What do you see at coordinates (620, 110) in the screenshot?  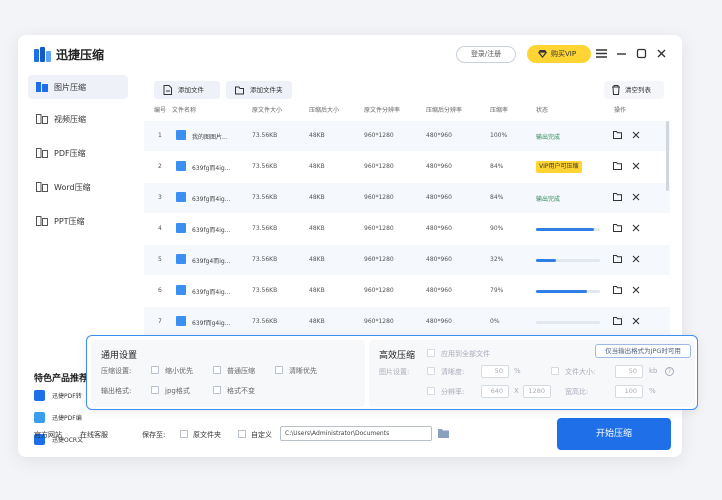 I see `column-header: 操作` at bounding box center [620, 110].